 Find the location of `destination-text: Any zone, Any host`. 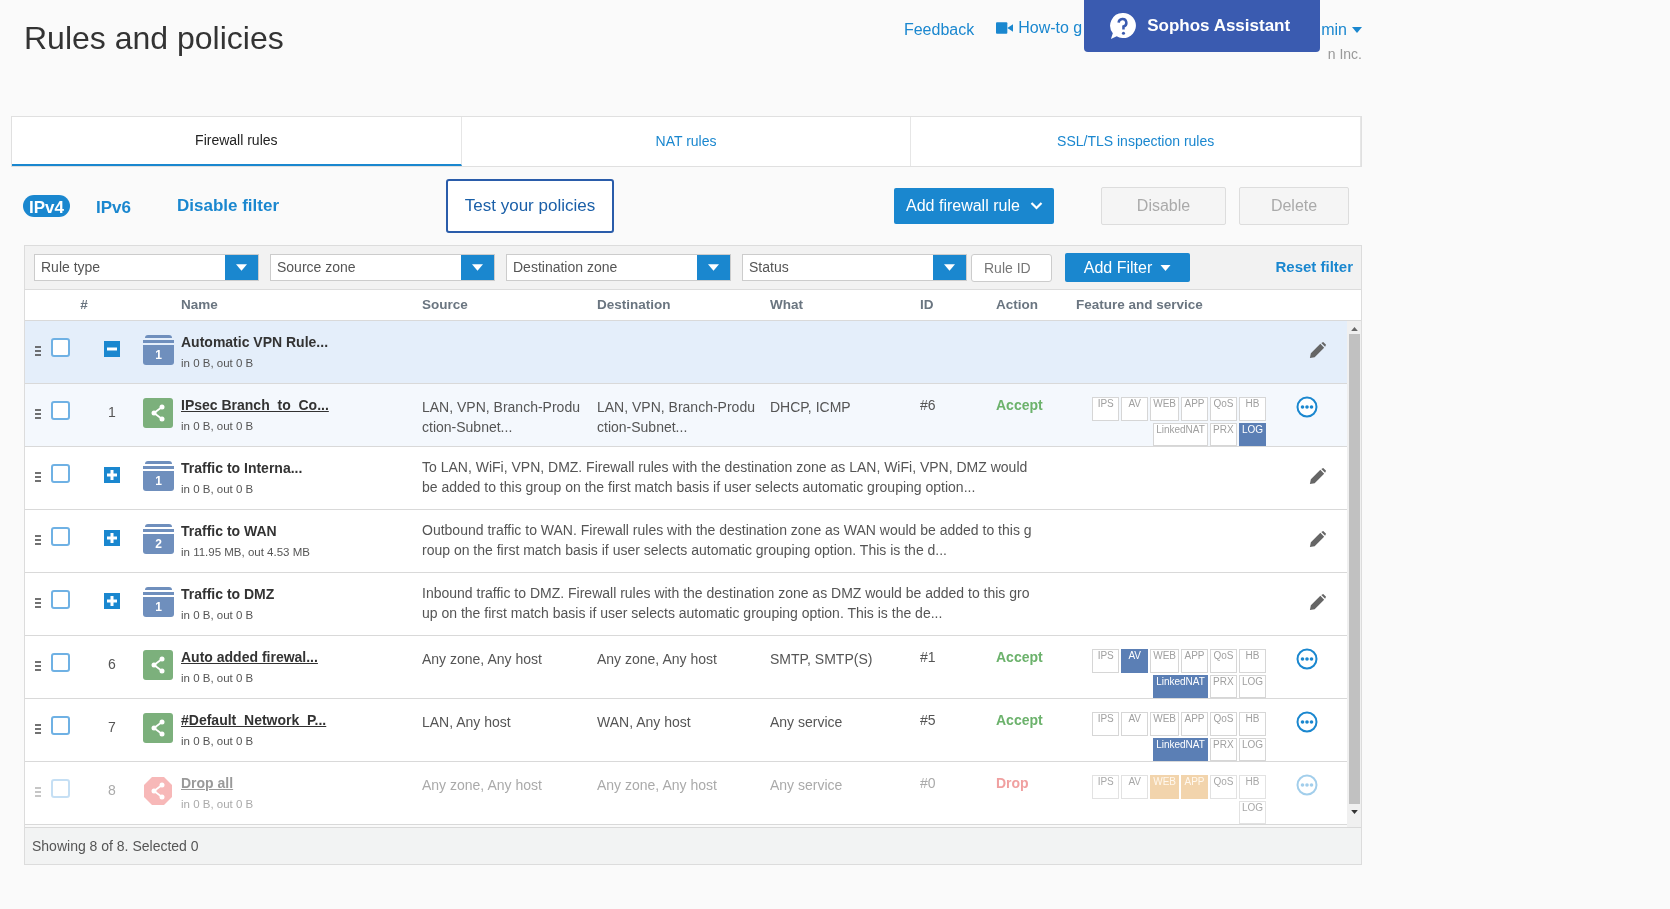

destination-text: Any zone, Any host is located at coordinates (657, 785).